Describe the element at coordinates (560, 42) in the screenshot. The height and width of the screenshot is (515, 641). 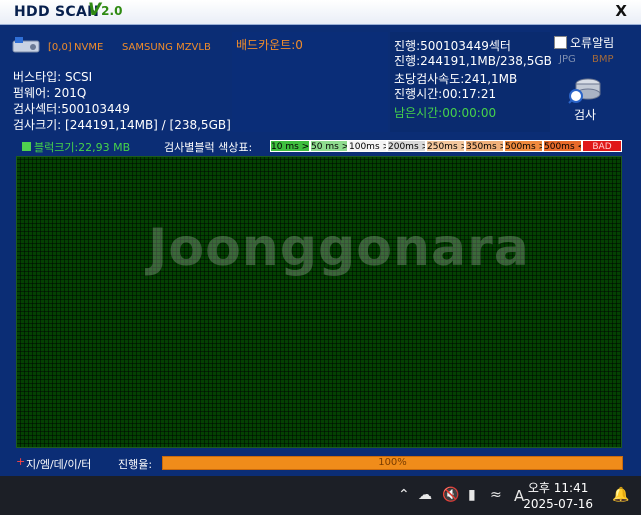
I see `error-alarm-checkbox` at that location.